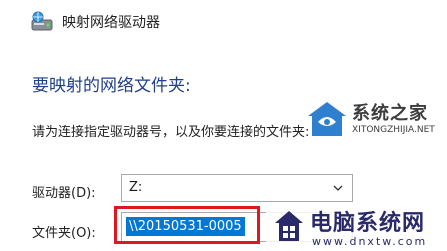 This screenshot has width=447, height=251. I want to click on chevron-down-icon, so click(338, 188).